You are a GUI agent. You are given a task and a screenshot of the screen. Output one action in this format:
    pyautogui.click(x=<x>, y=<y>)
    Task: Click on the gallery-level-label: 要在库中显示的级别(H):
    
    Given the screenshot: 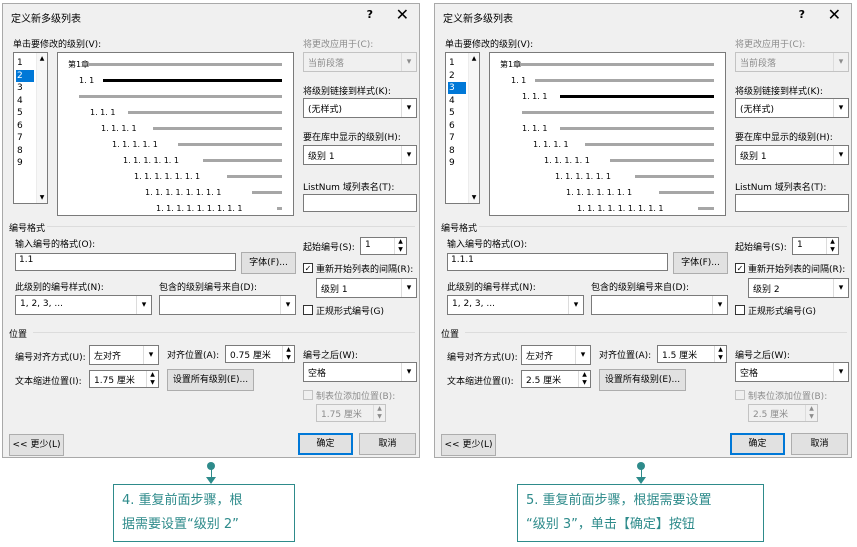 What is the action you would take?
    pyautogui.click(x=784, y=138)
    